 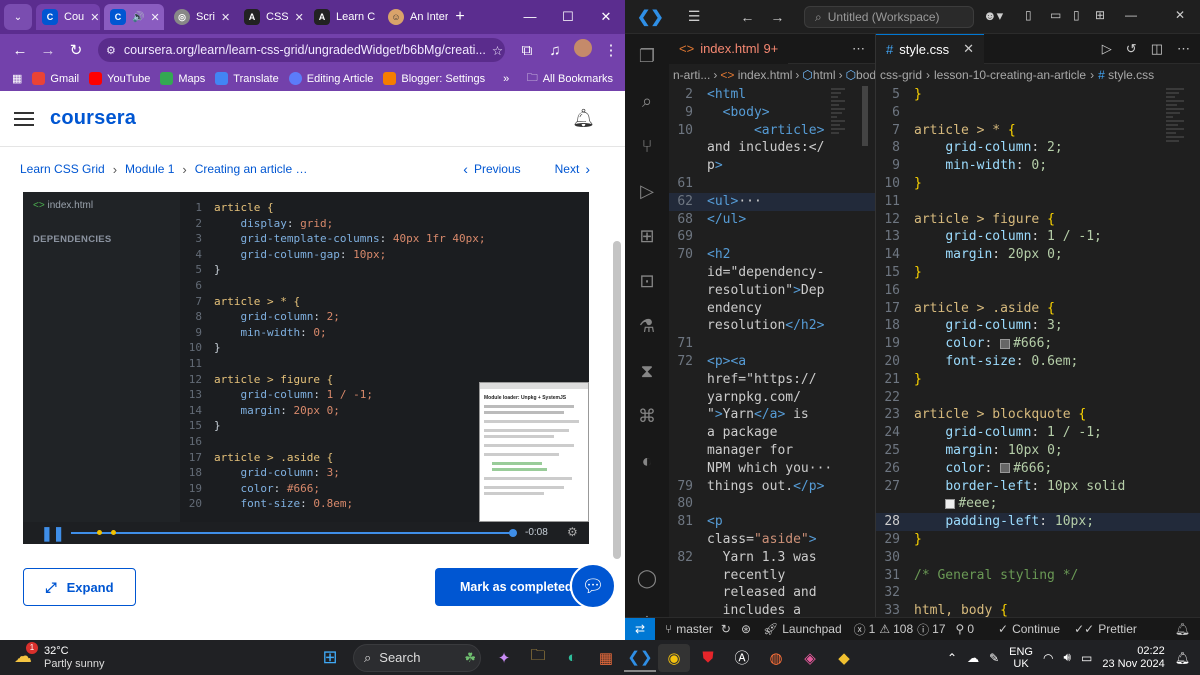 I want to click on tab-style-css: # style.css ✕, so click(x=930, y=48).